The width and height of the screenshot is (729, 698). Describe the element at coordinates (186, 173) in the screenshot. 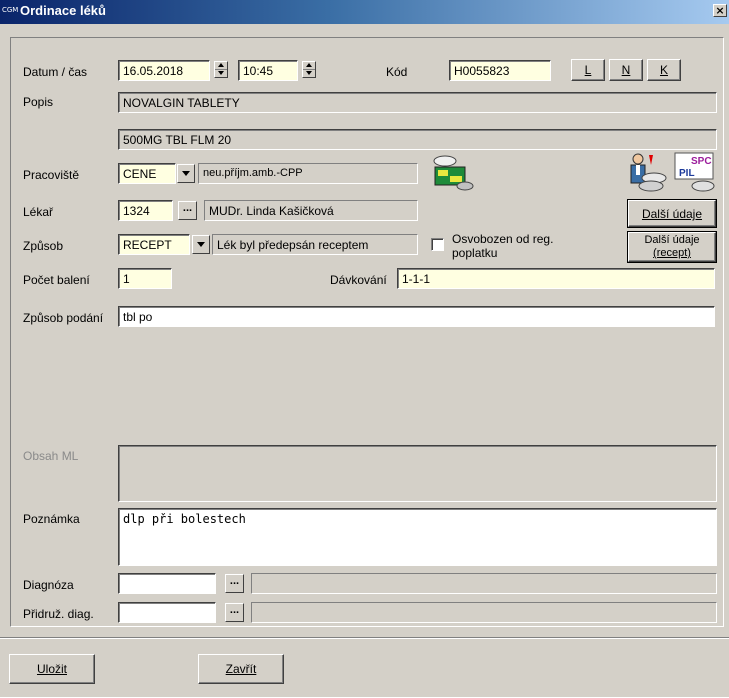

I see `pracoviste-dropdown-button` at that location.